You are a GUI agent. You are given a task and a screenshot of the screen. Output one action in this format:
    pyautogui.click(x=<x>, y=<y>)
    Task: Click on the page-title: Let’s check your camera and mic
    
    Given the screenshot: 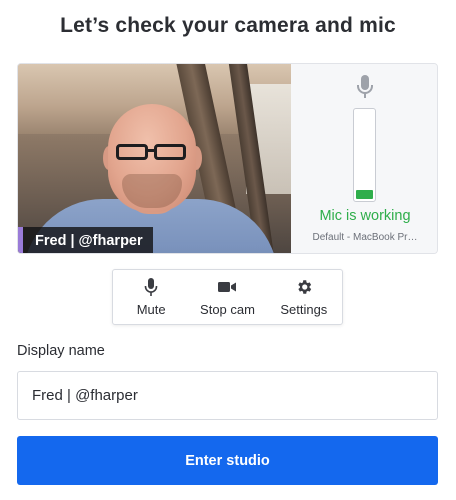 What is the action you would take?
    pyautogui.click(x=228, y=25)
    